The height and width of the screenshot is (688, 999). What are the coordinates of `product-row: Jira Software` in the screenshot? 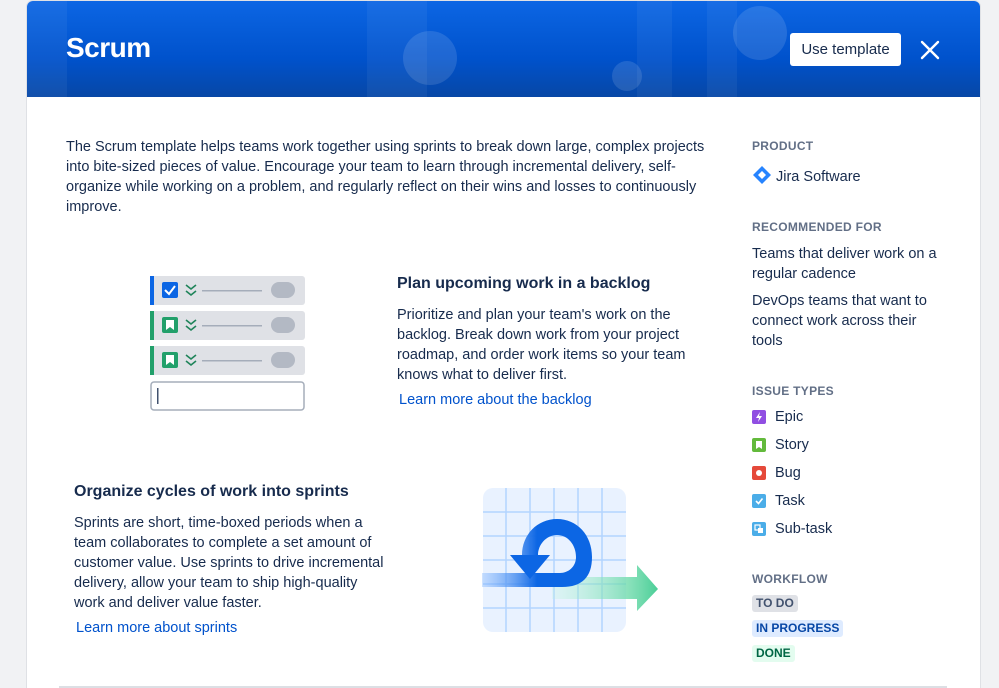 It's located at (806, 177).